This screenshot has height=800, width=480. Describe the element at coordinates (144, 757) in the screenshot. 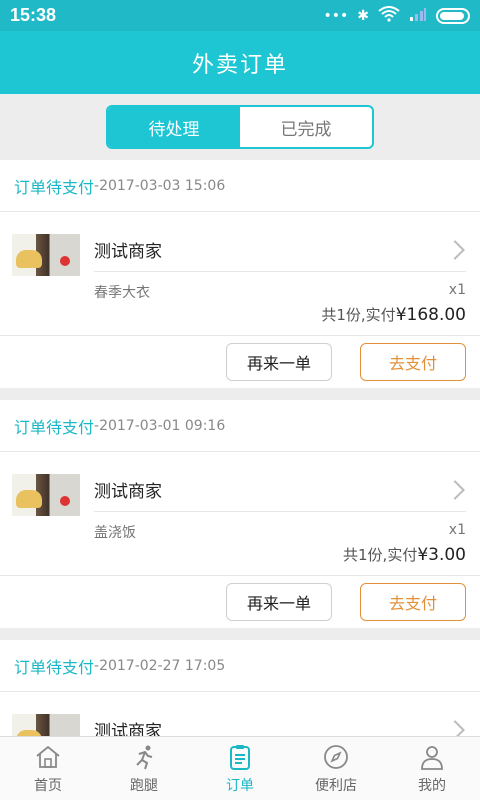

I see `runner-icon` at that location.